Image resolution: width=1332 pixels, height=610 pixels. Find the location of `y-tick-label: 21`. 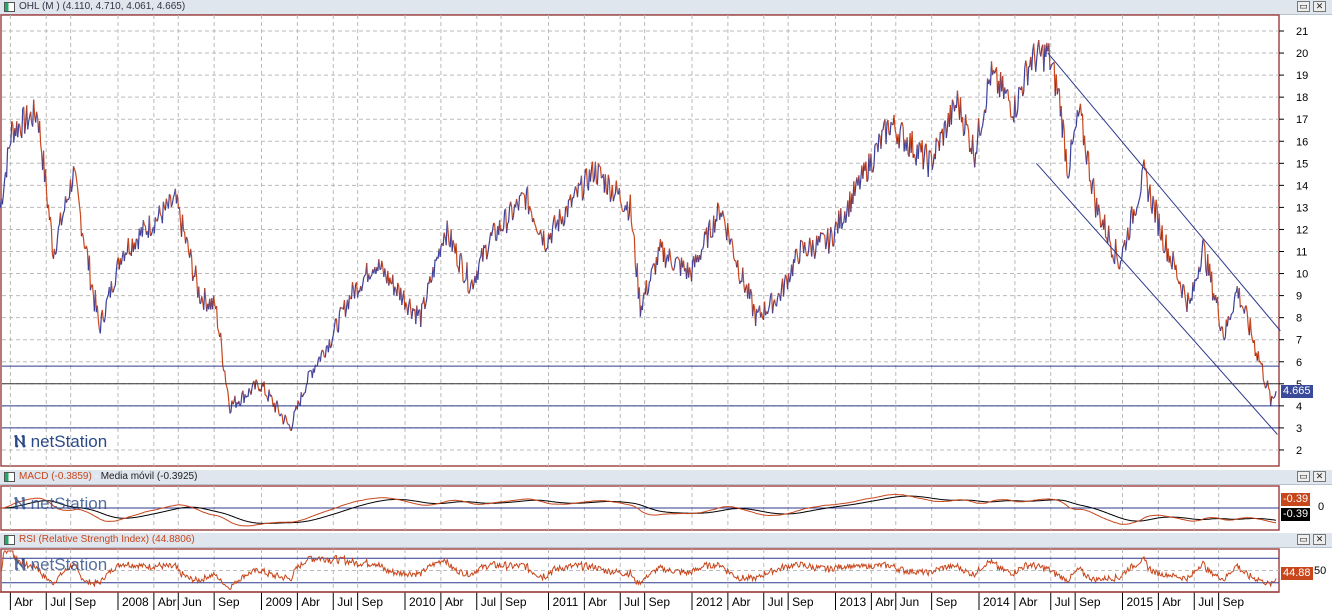

y-tick-label: 21 is located at coordinates (1302, 32).